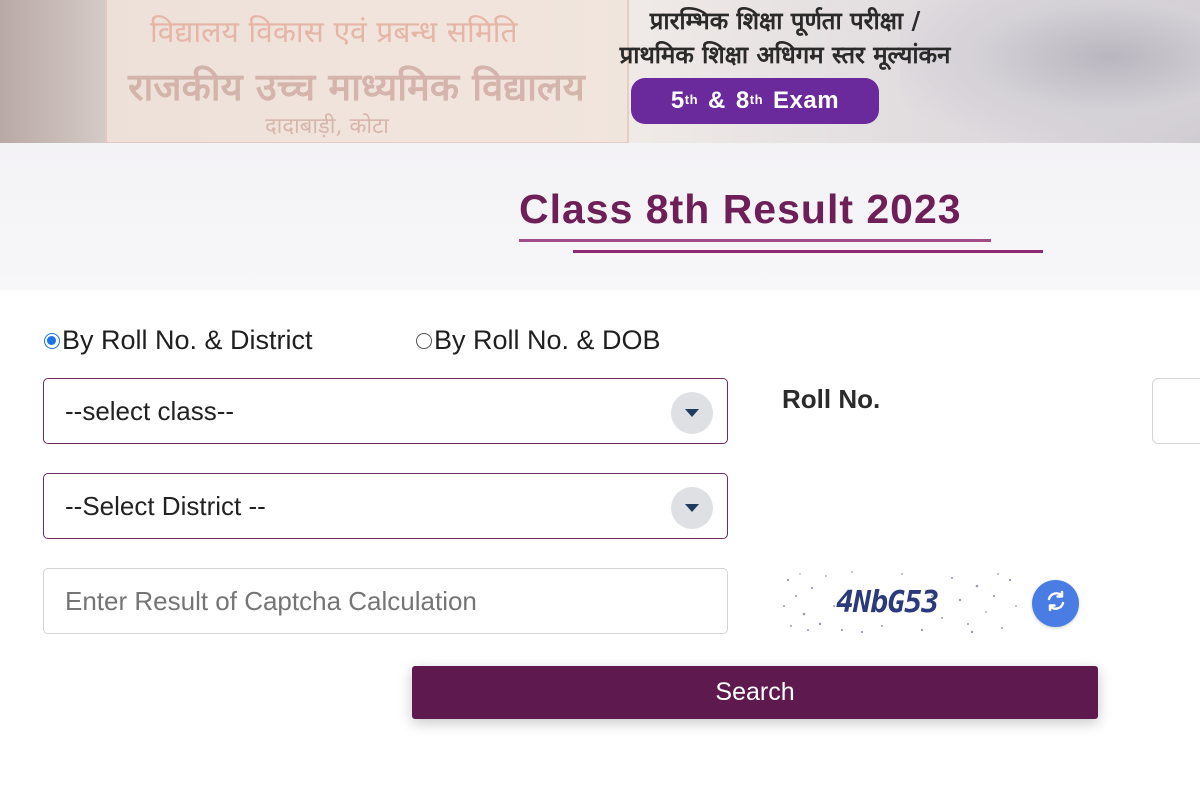 This screenshot has height=800, width=1200. I want to click on radio-roll-dob: By Roll No. & DOB, so click(538, 340).